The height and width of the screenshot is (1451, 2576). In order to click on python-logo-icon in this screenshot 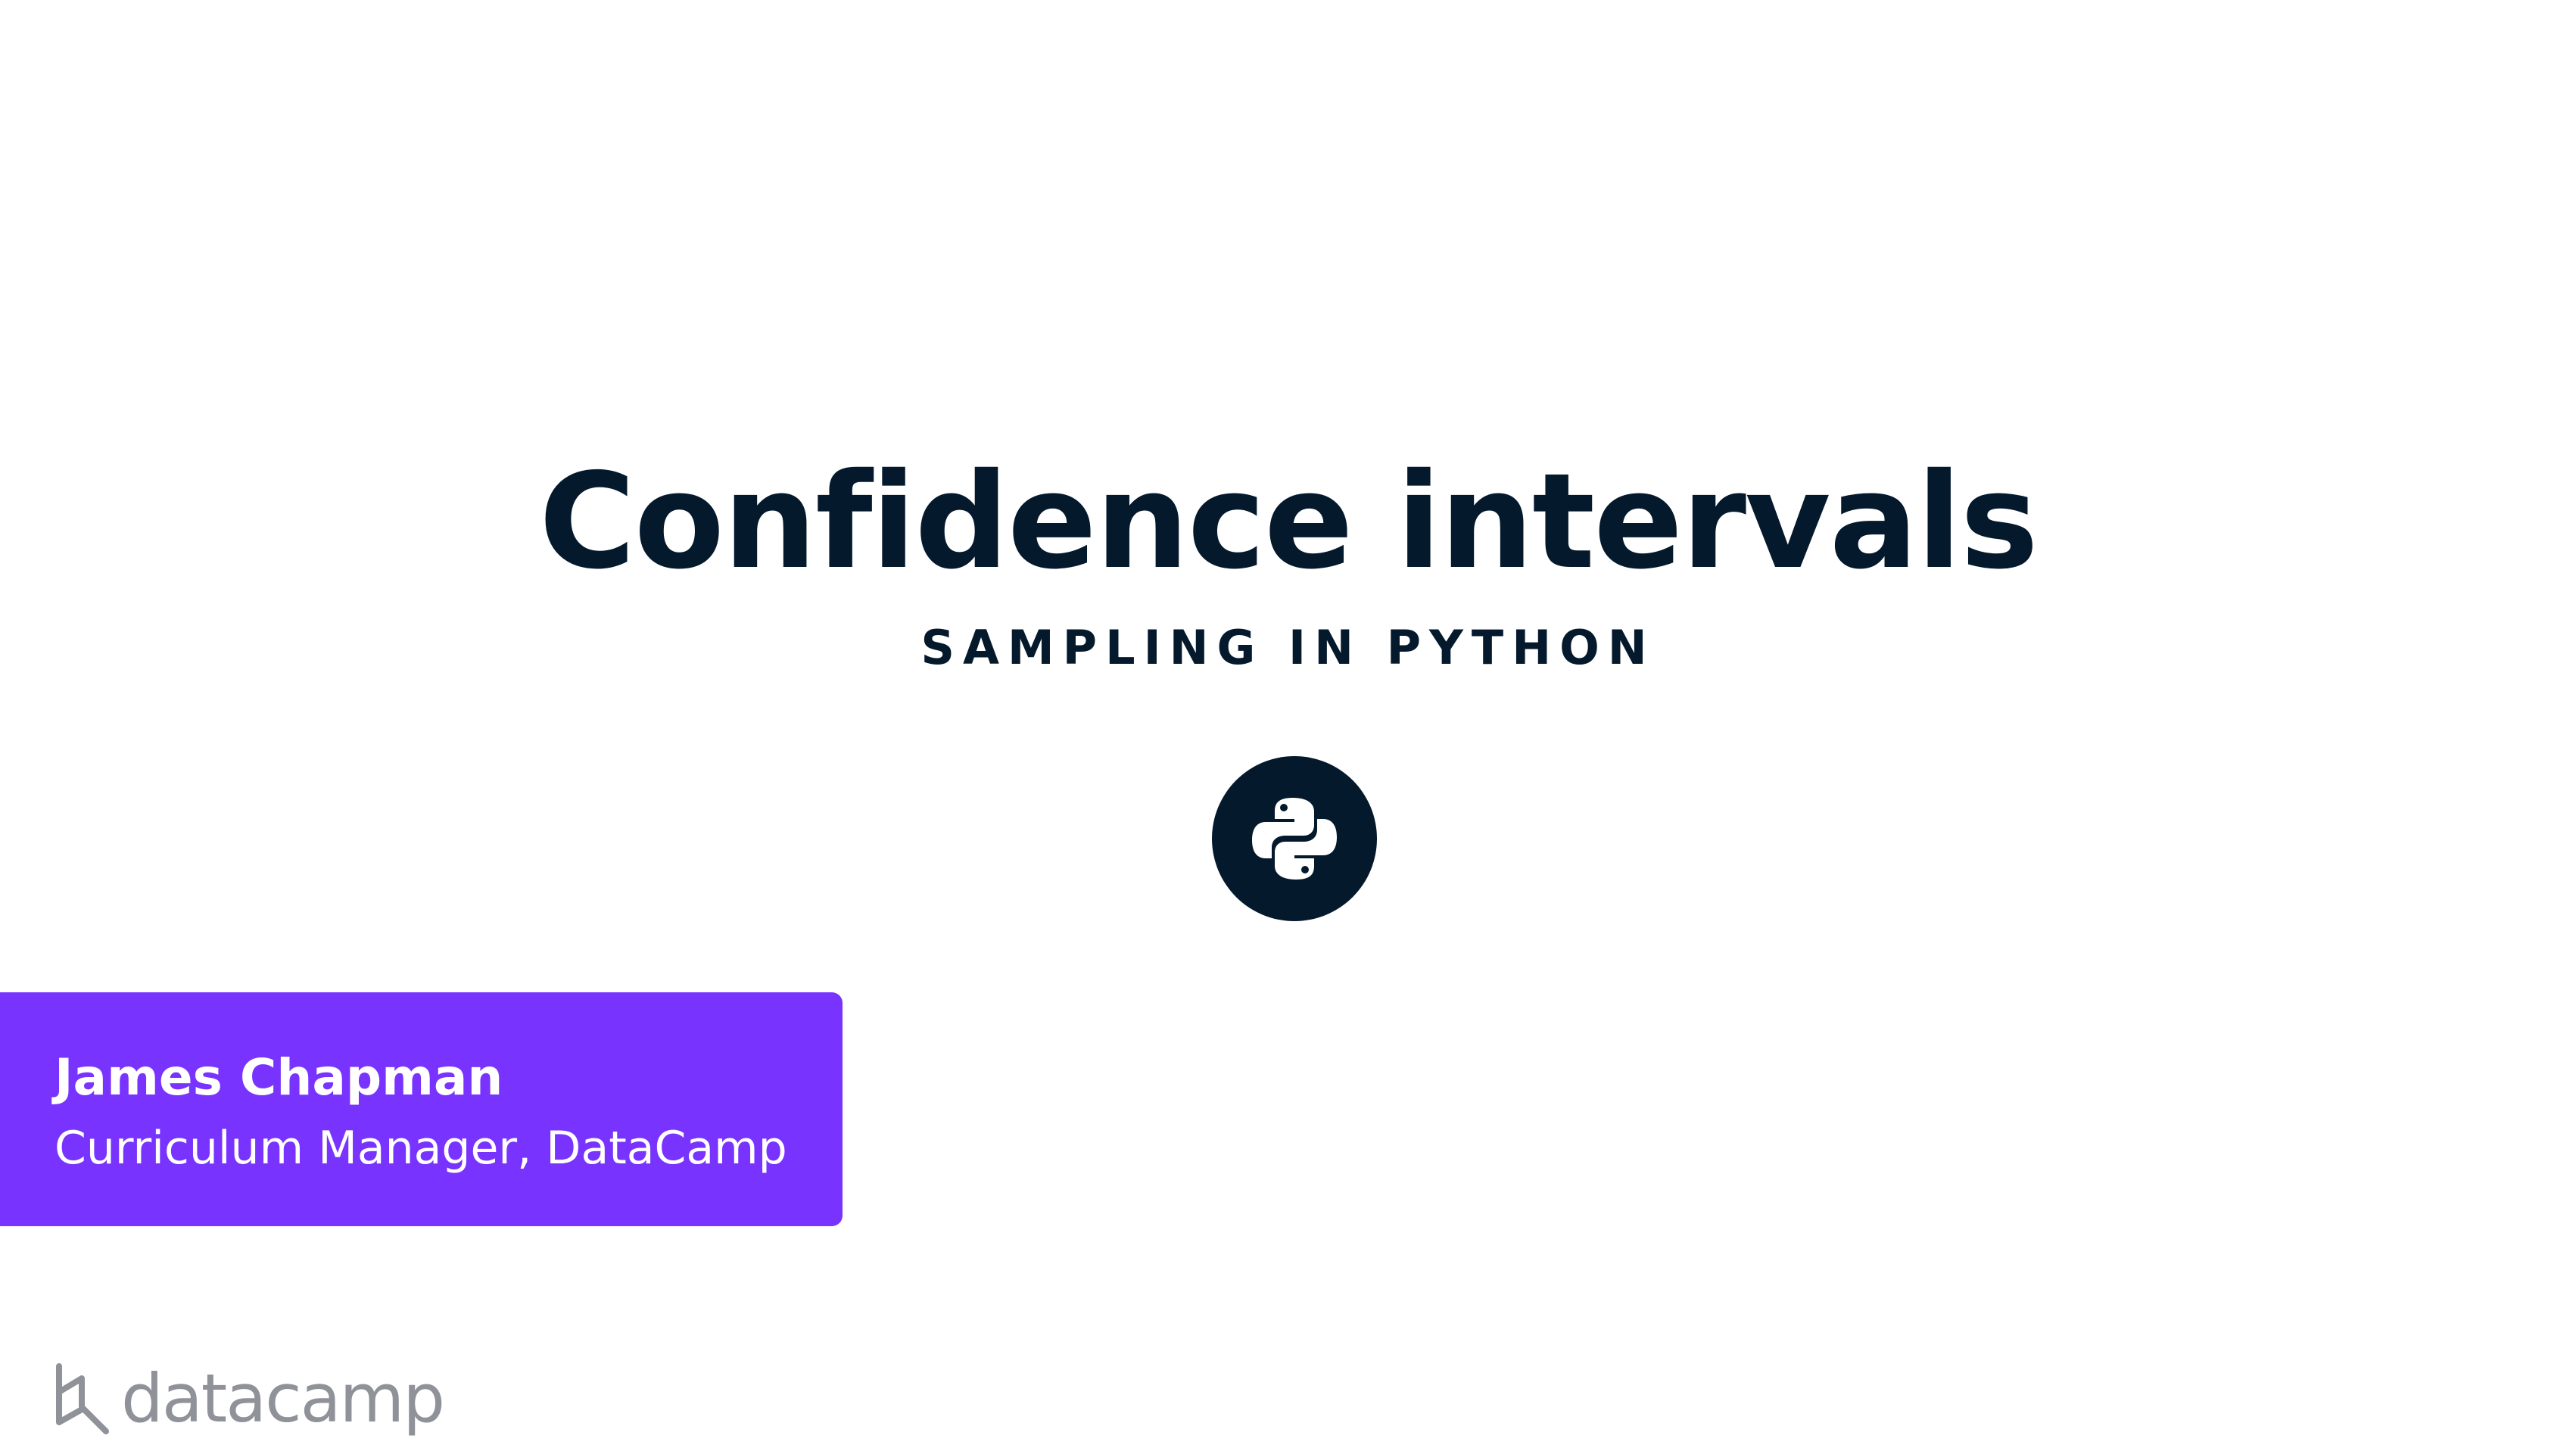, I will do `click(1294, 839)`.